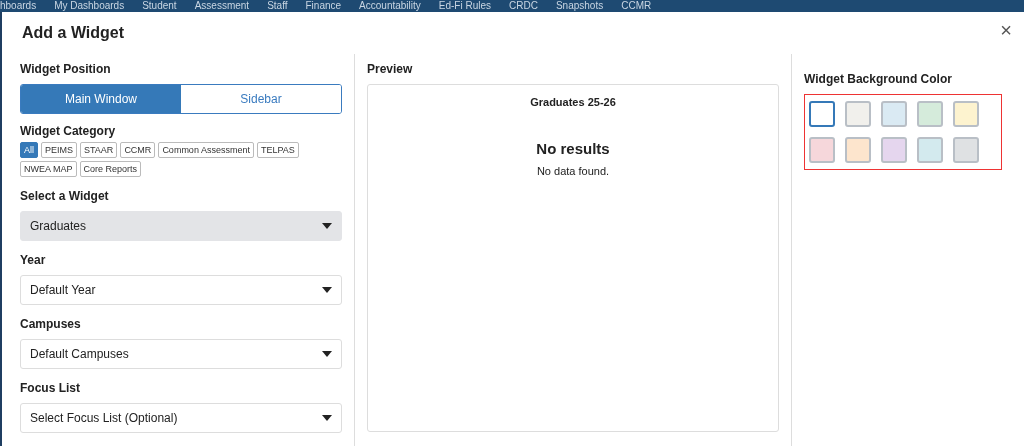 The height and width of the screenshot is (446, 1024). I want to click on position-toggle: Main Window, so click(101, 99).